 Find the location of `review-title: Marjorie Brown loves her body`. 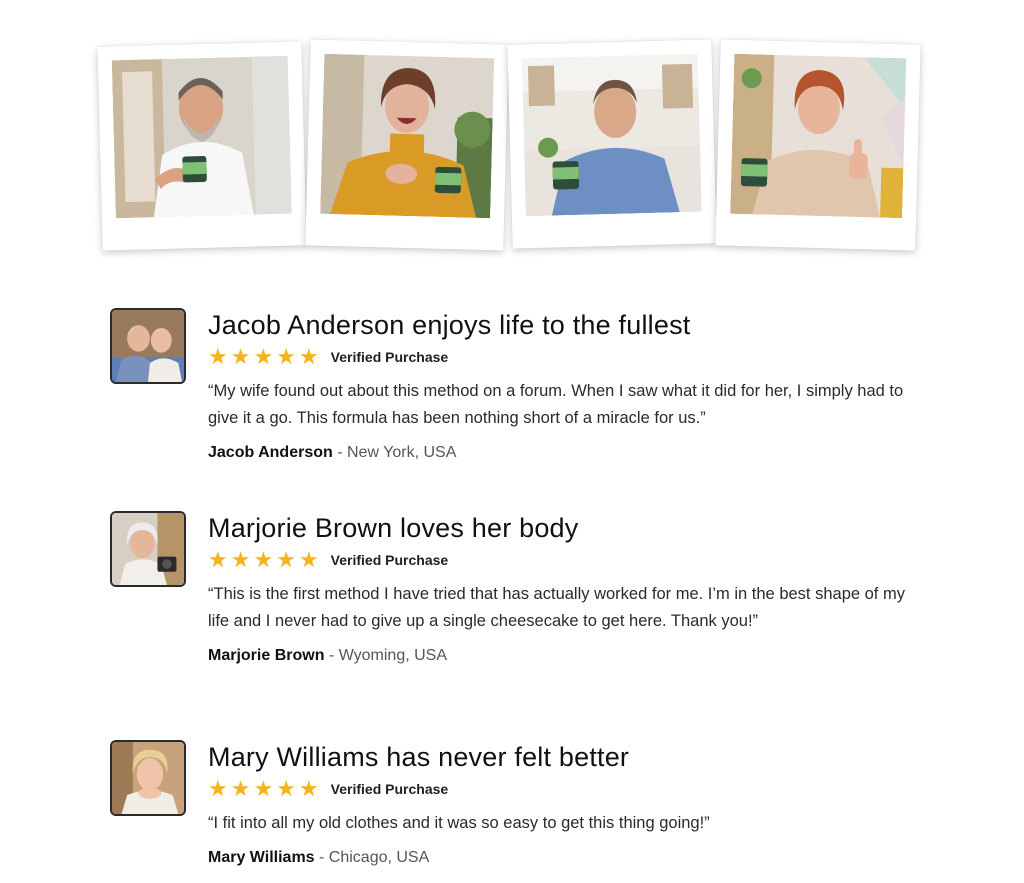

review-title: Marjorie Brown loves her body is located at coordinates (393, 528).